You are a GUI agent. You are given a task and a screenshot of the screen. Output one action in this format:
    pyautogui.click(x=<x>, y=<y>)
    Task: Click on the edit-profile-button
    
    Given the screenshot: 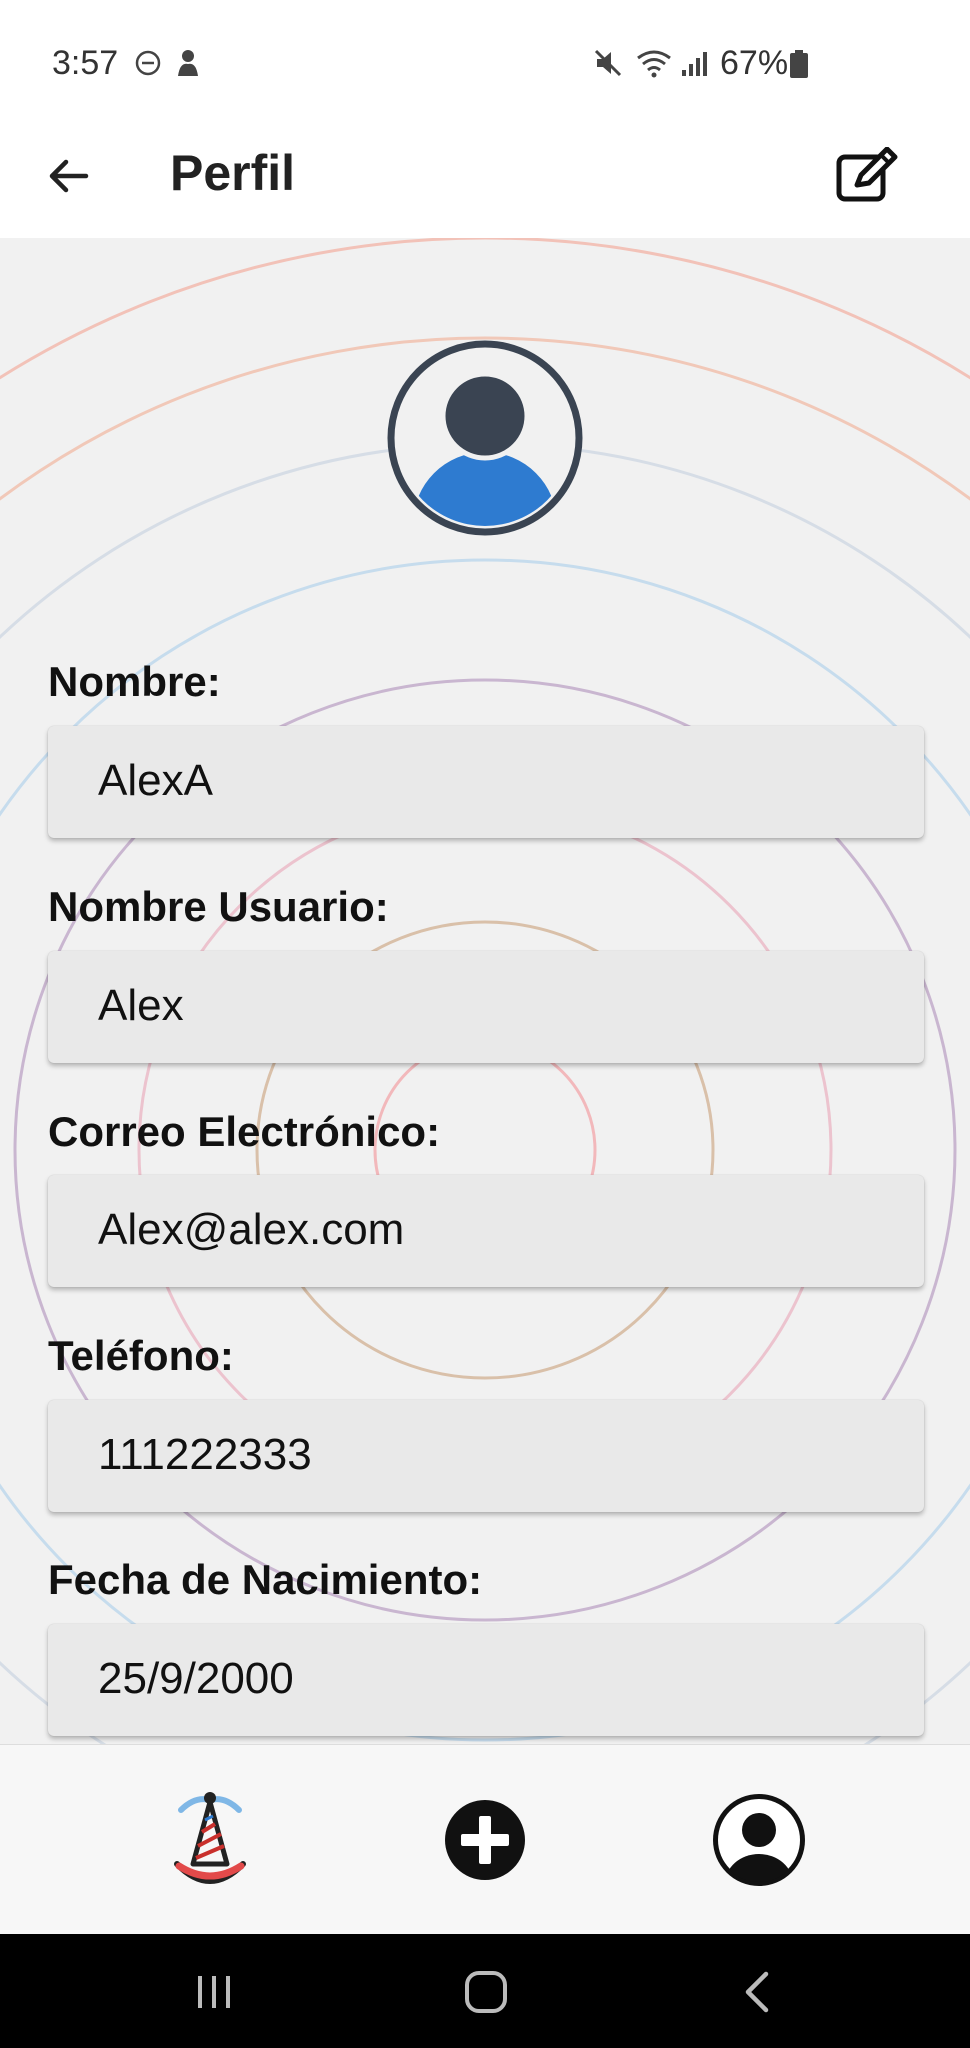 What is the action you would take?
    pyautogui.click(x=867, y=175)
    